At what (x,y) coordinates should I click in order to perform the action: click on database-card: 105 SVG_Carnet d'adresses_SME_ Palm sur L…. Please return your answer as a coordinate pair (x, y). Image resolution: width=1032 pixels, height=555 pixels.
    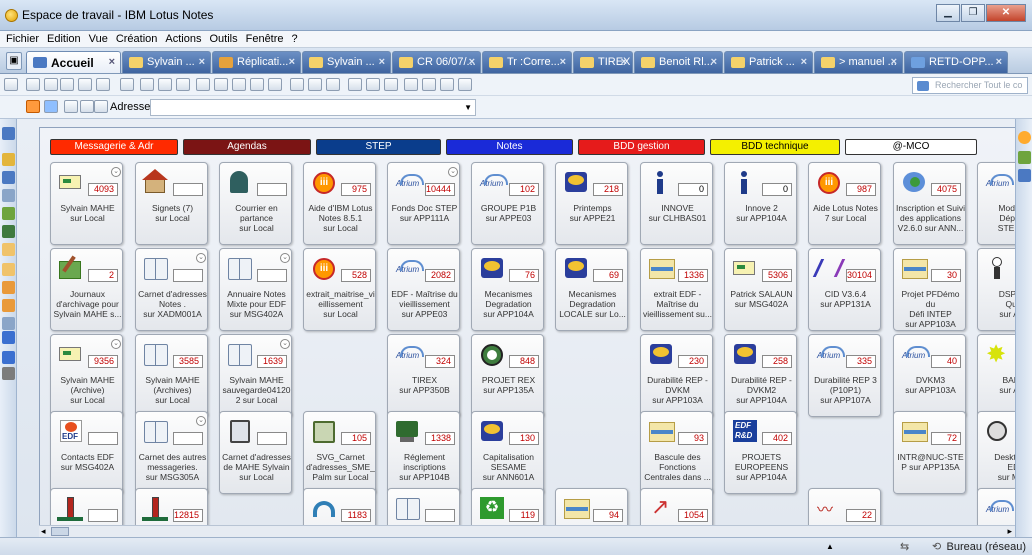
    Looking at the image, I should click on (339, 452).